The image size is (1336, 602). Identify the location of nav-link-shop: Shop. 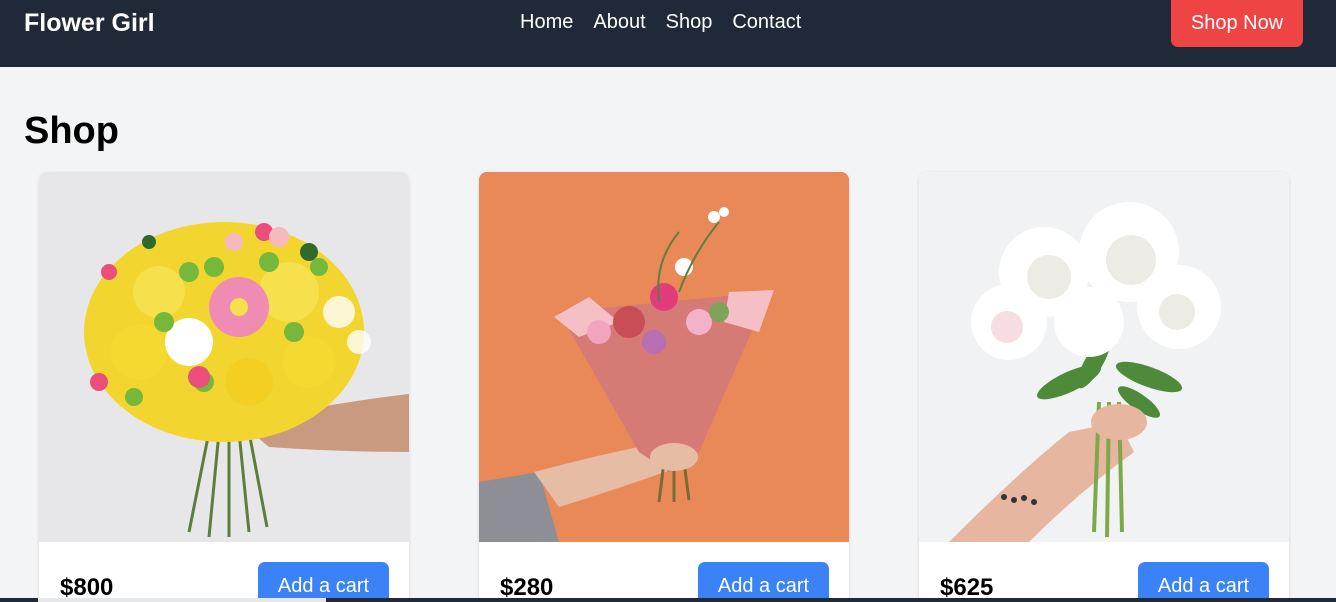
(689, 22).